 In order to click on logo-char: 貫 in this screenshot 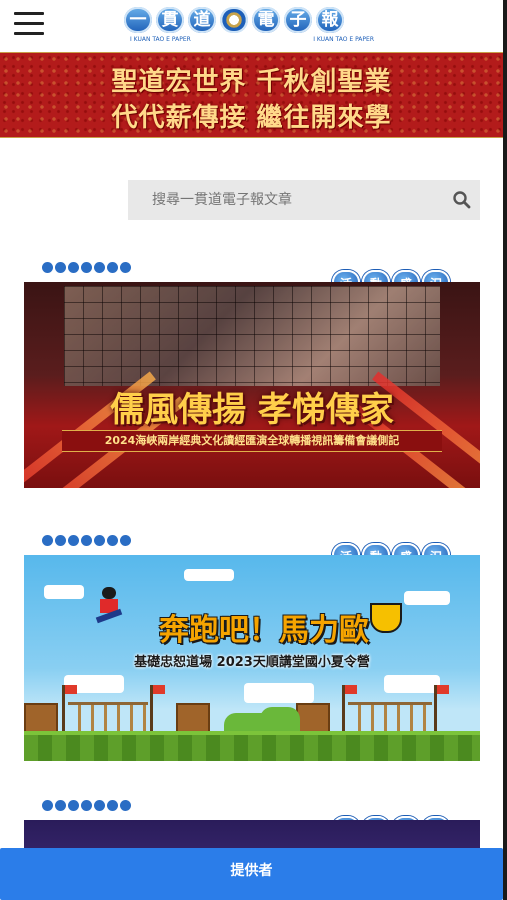, I will do `click(170, 20)`.